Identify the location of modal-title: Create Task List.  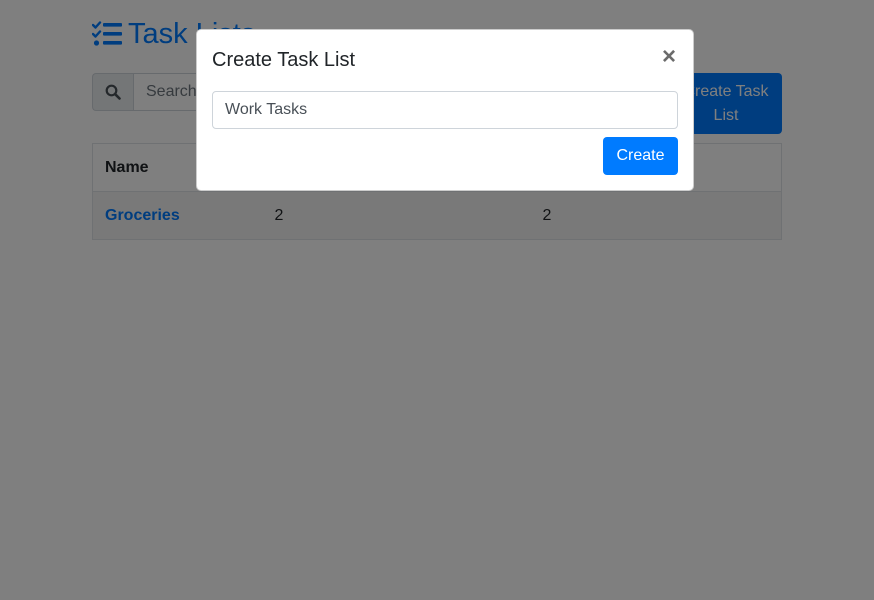
(284, 60).